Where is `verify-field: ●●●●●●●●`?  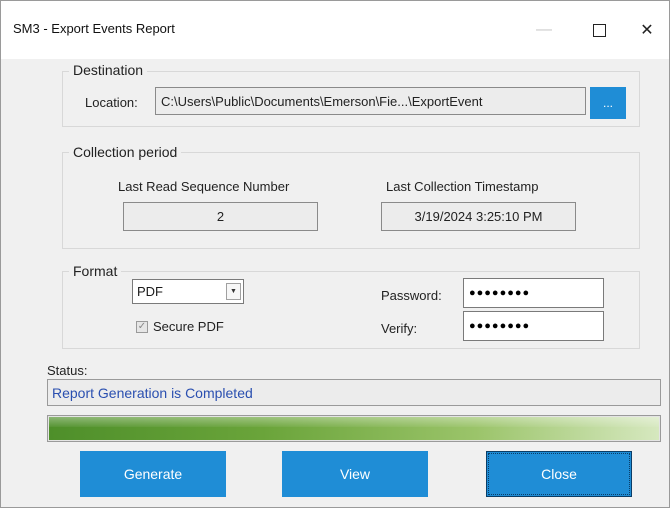
verify-field: ●●●●●●●● is located at coordinates (533, 326).